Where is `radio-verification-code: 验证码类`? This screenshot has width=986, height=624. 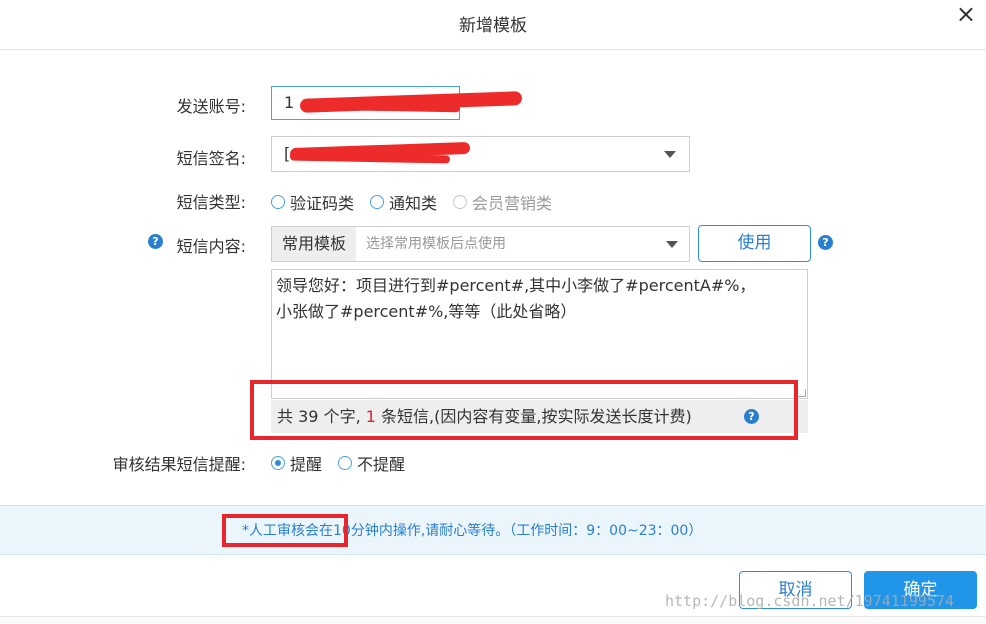 radio-verification-code: 验证码类 is located at coordinates (312, 202).